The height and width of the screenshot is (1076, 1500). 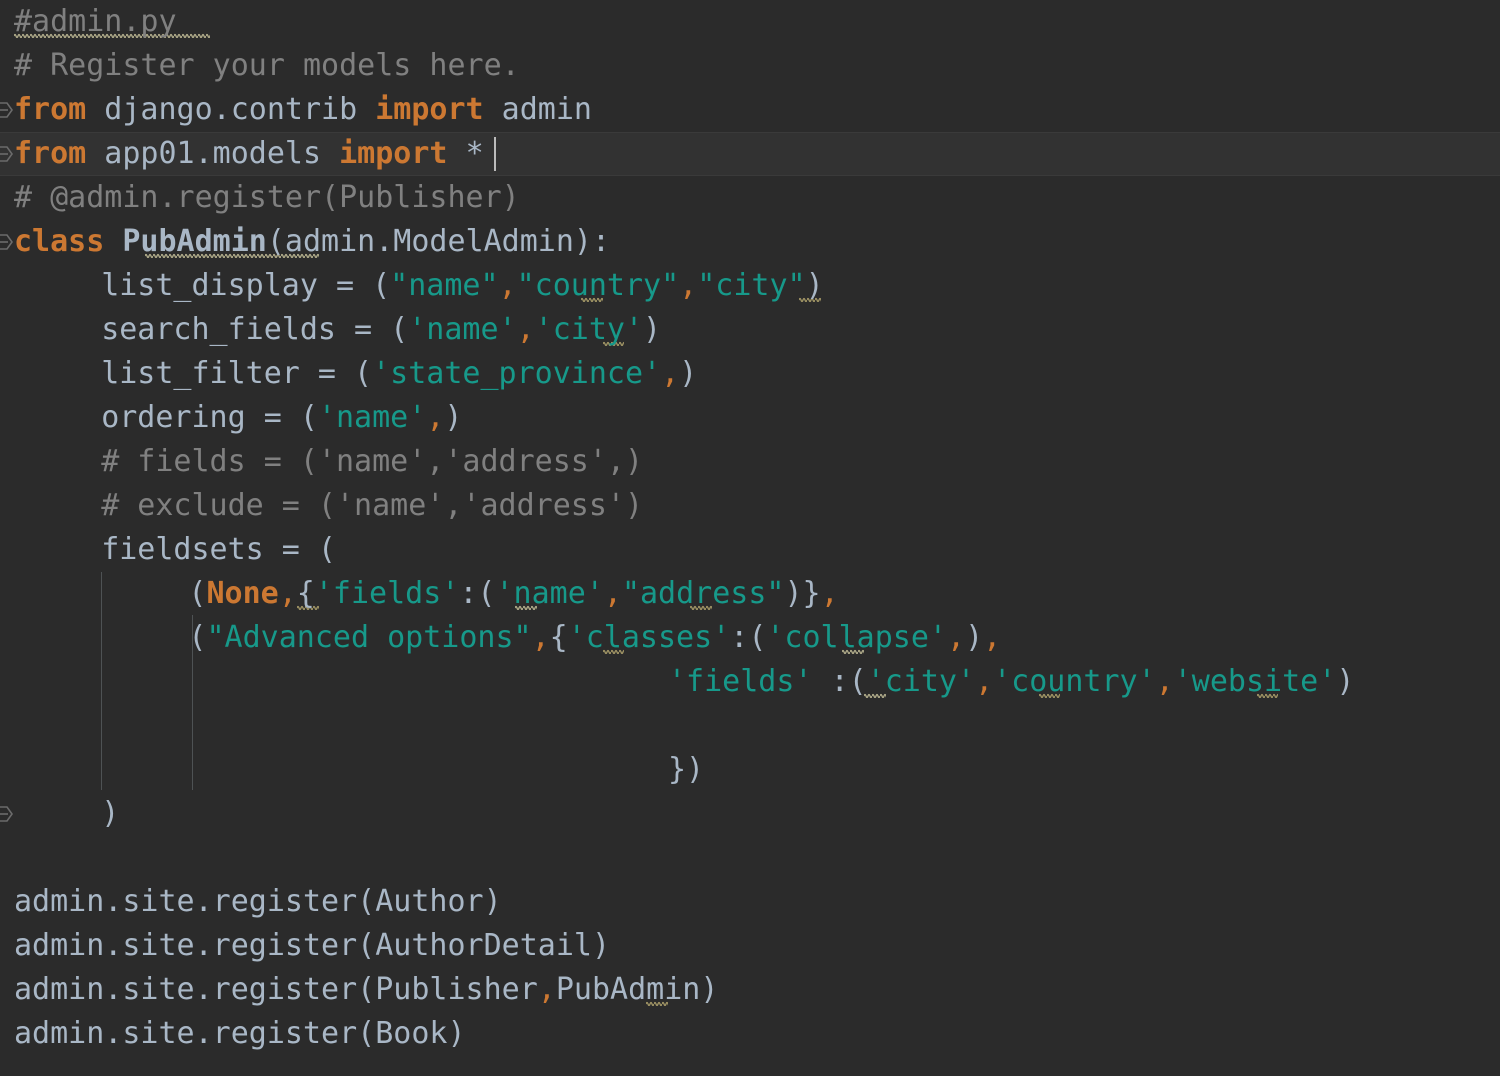 I want to click on code-token: search_fields = (, so click(x=255, y=329).